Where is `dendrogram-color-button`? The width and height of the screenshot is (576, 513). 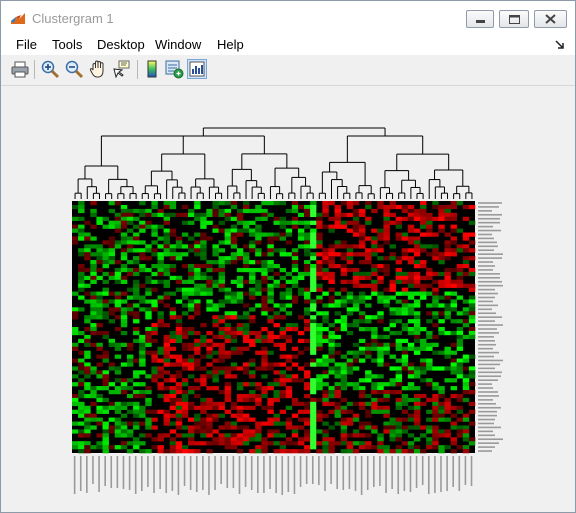
dendrogram-color-button is located at coordinates (174, 69).